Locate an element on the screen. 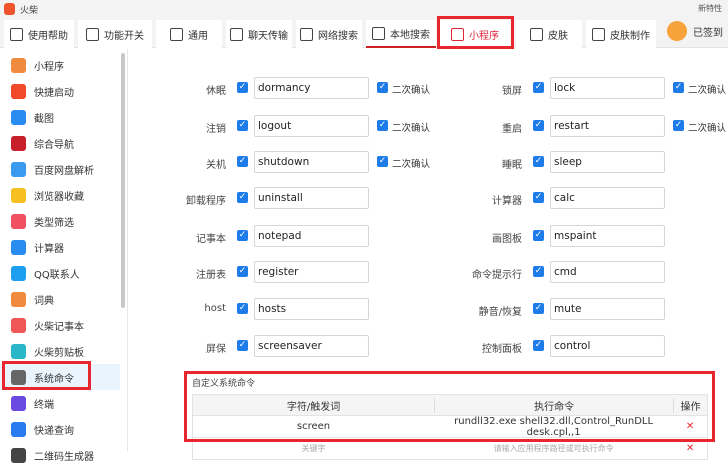  sidebar-item-label: 二维码生成器 is located at coordinates (64, 457).